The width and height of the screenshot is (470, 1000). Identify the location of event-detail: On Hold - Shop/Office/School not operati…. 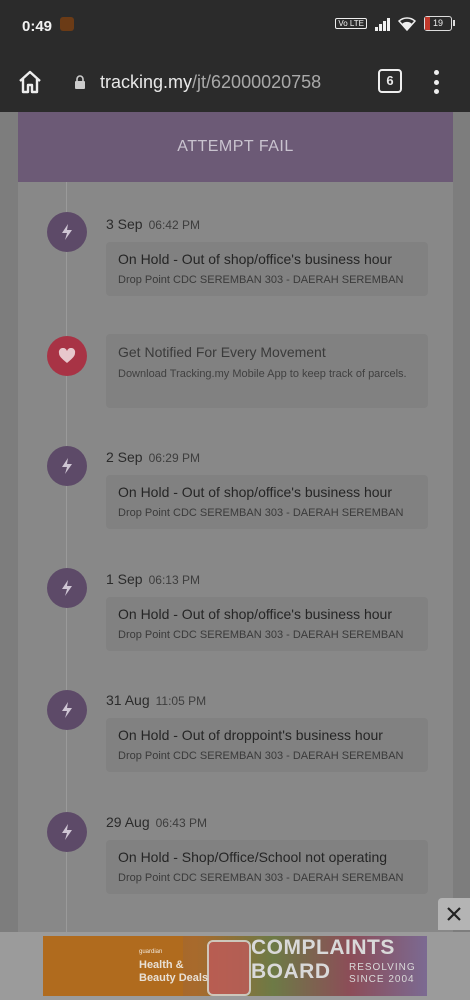
(267, 867).